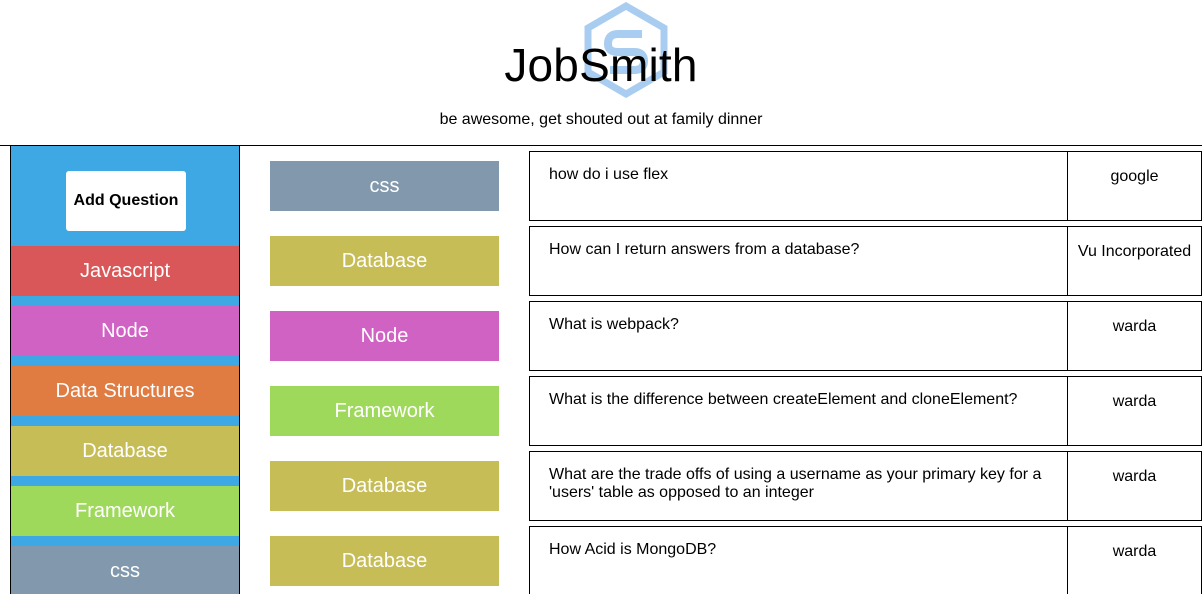 This screenshot has height=594, width=1202. I want to click on question-text: How Acid is MongoDB?, so click(799, 560).